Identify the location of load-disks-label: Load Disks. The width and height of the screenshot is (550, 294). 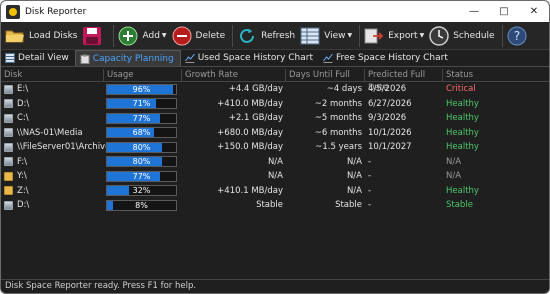
(53, 35).